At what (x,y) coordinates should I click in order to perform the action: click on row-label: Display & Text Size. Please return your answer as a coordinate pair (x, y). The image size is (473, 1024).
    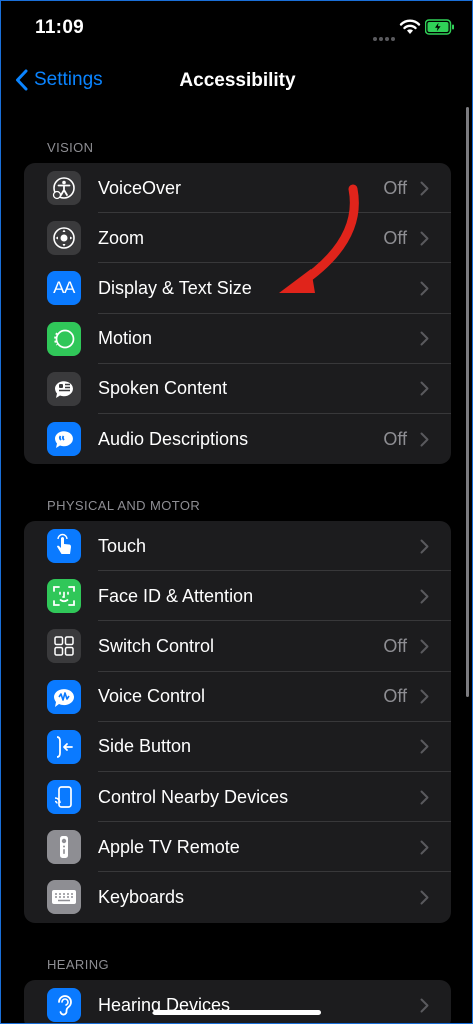
    Looking at the image, I should click on (175, 287).